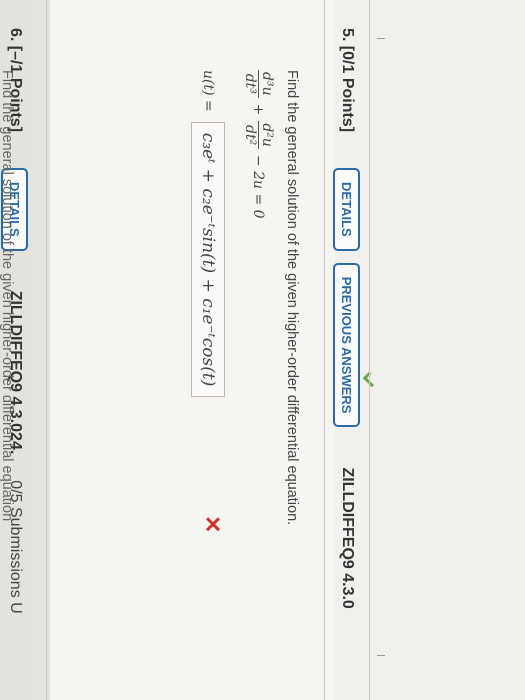 The height and width of the screenshot is (700, 525). I want to click on answer-field: c₃eᵗ + c₂e⁻ᵗsin(t) + c₁e⁻ᵗcos(t), so click(208, 259).